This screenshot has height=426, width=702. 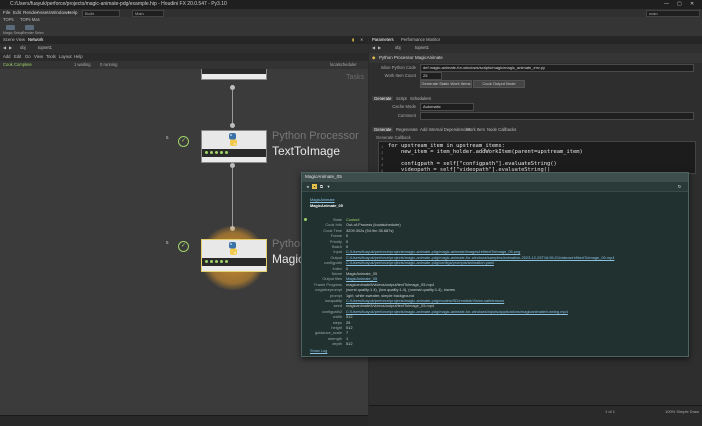 I want to click on line-number: 2, so click(x=382, y=152).